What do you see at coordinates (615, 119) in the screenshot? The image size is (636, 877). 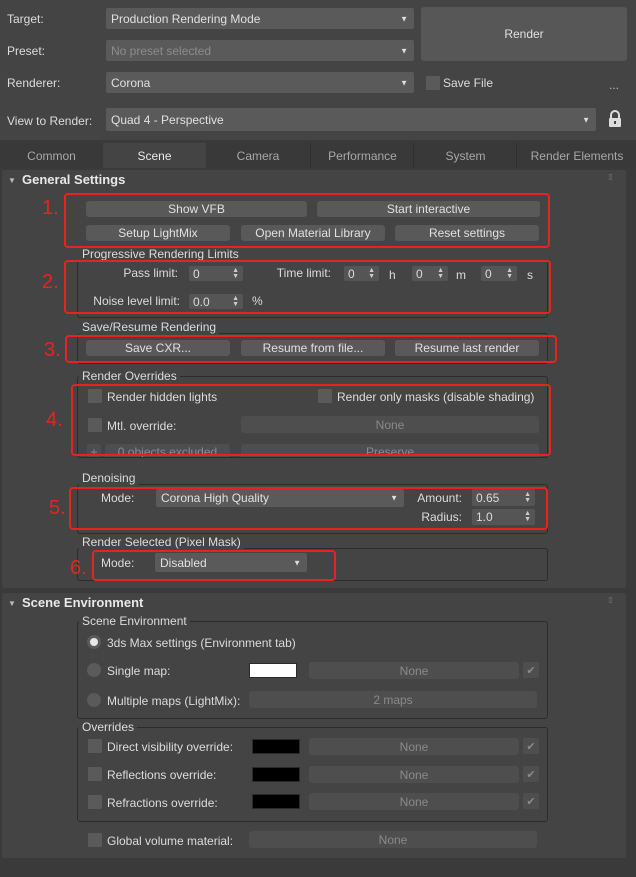 I see `lock-icon` at bounding box center [615, 119].